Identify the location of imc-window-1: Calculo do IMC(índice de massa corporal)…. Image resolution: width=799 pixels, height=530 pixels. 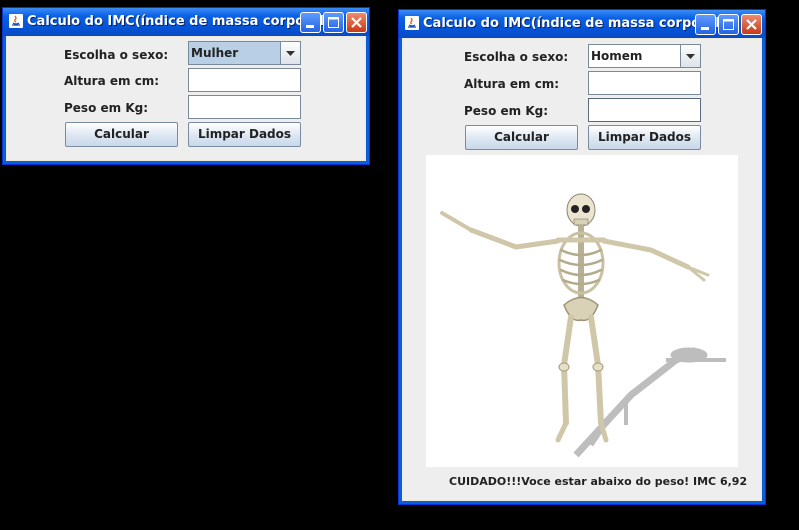
(186, 86).